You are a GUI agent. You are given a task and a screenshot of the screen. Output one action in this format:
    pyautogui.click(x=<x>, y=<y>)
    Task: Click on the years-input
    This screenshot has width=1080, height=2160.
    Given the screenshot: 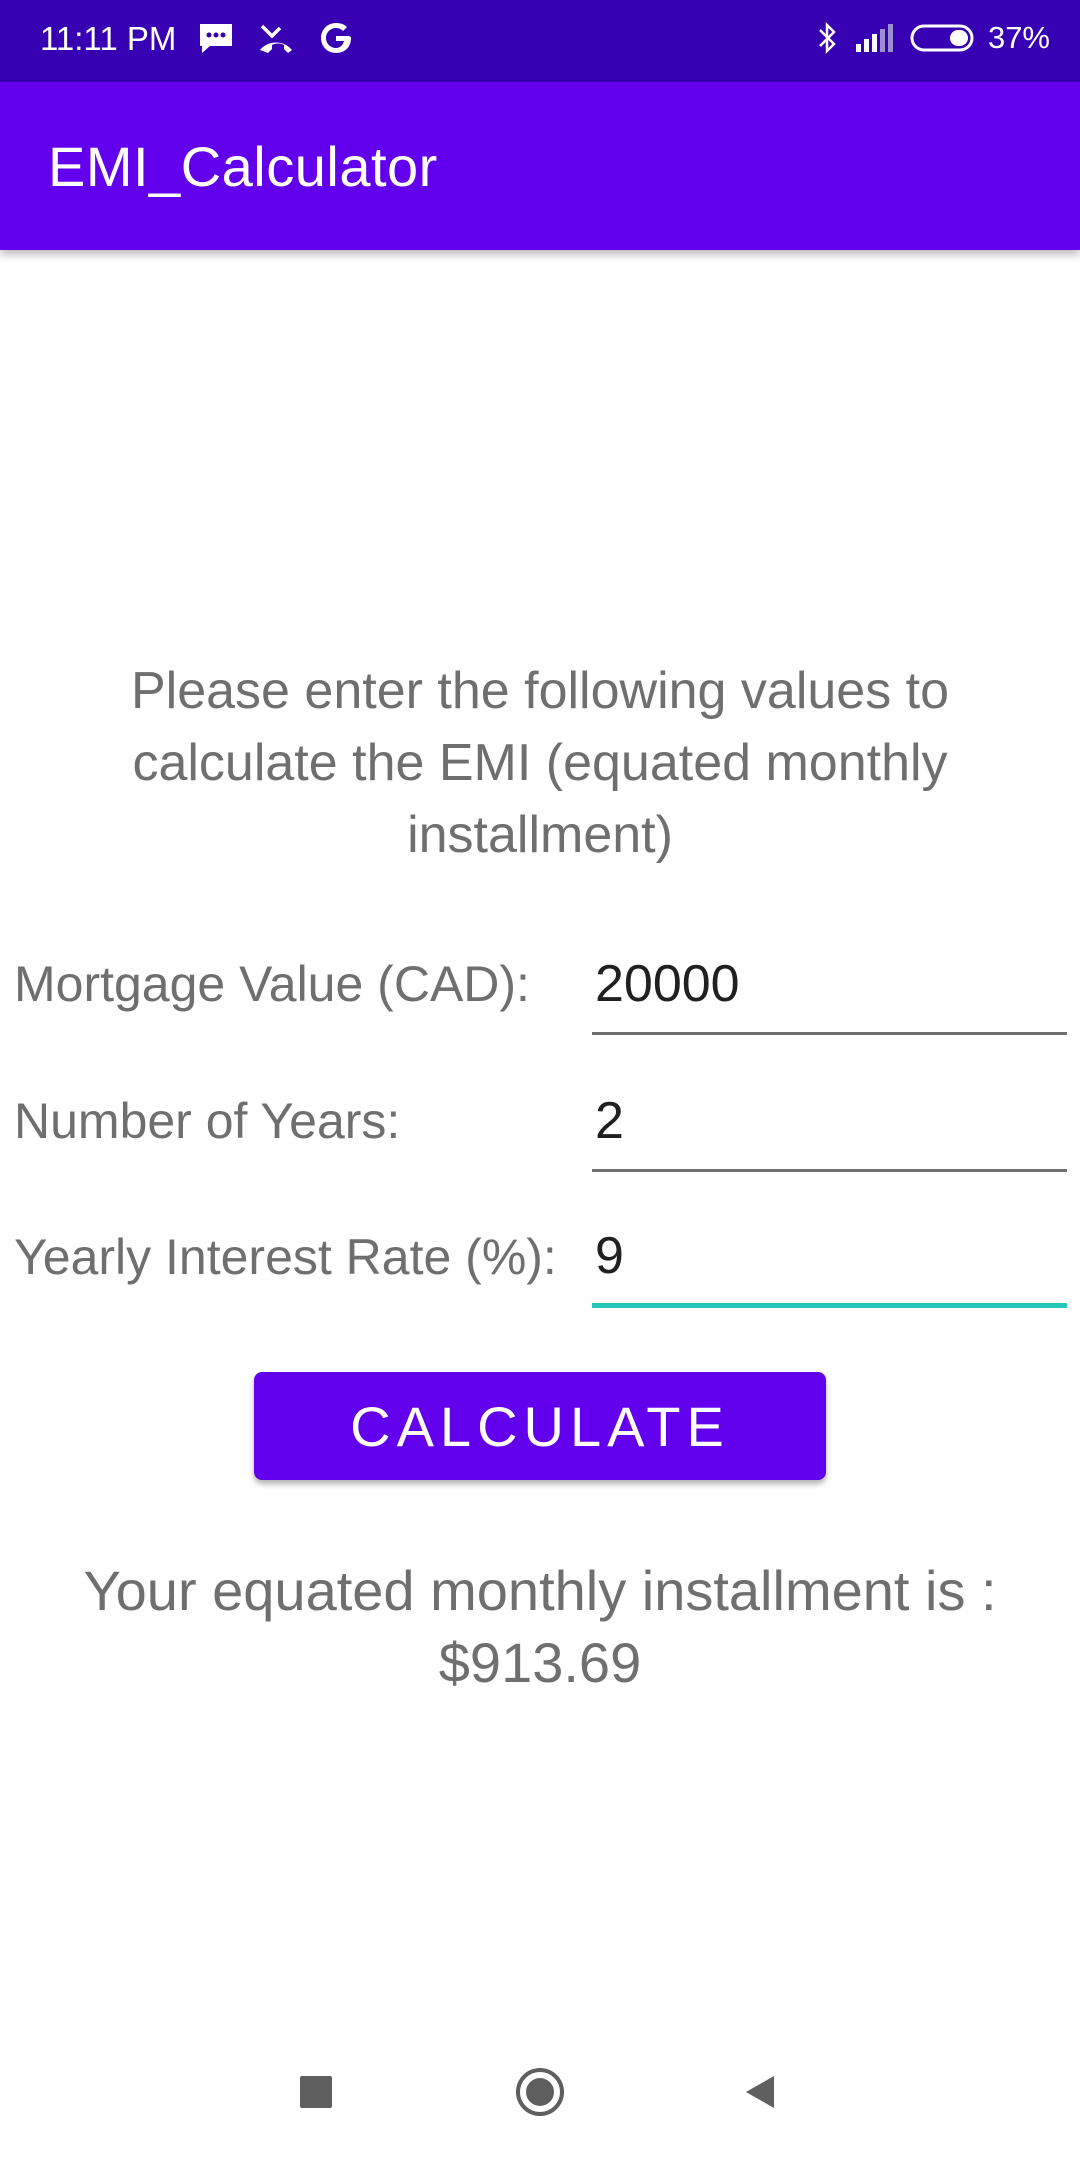 What is the action you would take?
    pyautogui.click(x=829, y=1122)
    